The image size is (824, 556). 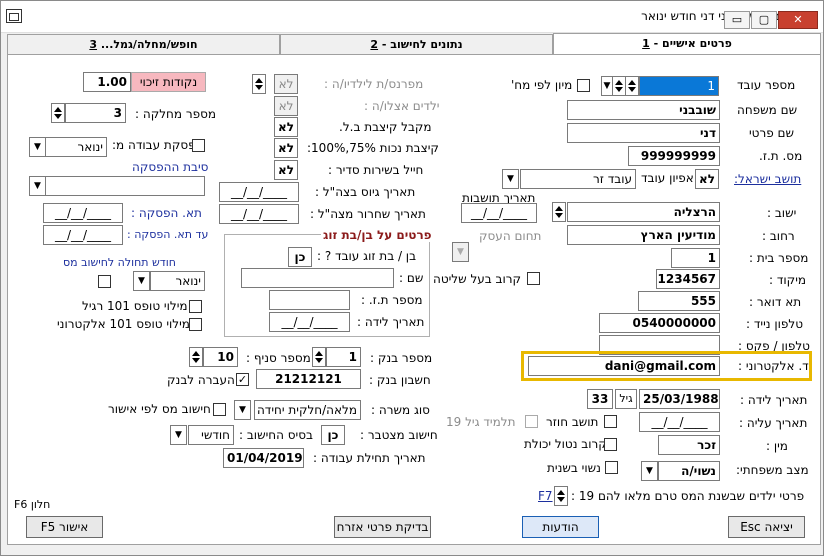 I want to click on disabled-rel-checkbox, so click(x=610, y=444).